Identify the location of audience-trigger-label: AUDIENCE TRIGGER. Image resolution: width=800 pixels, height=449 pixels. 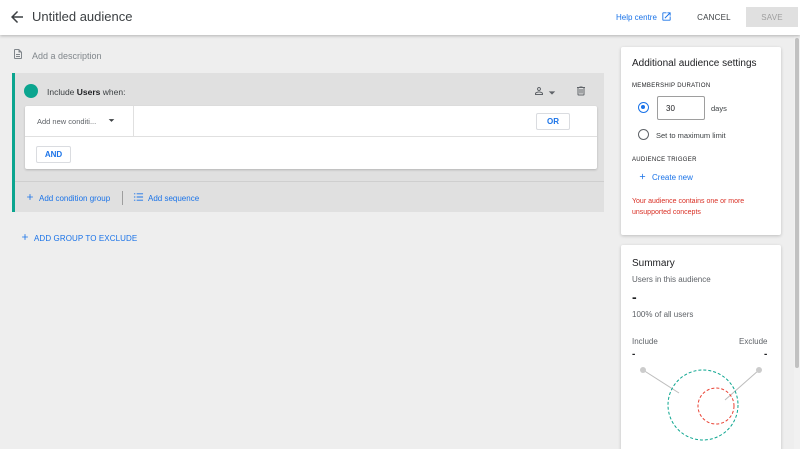
(664, 160).